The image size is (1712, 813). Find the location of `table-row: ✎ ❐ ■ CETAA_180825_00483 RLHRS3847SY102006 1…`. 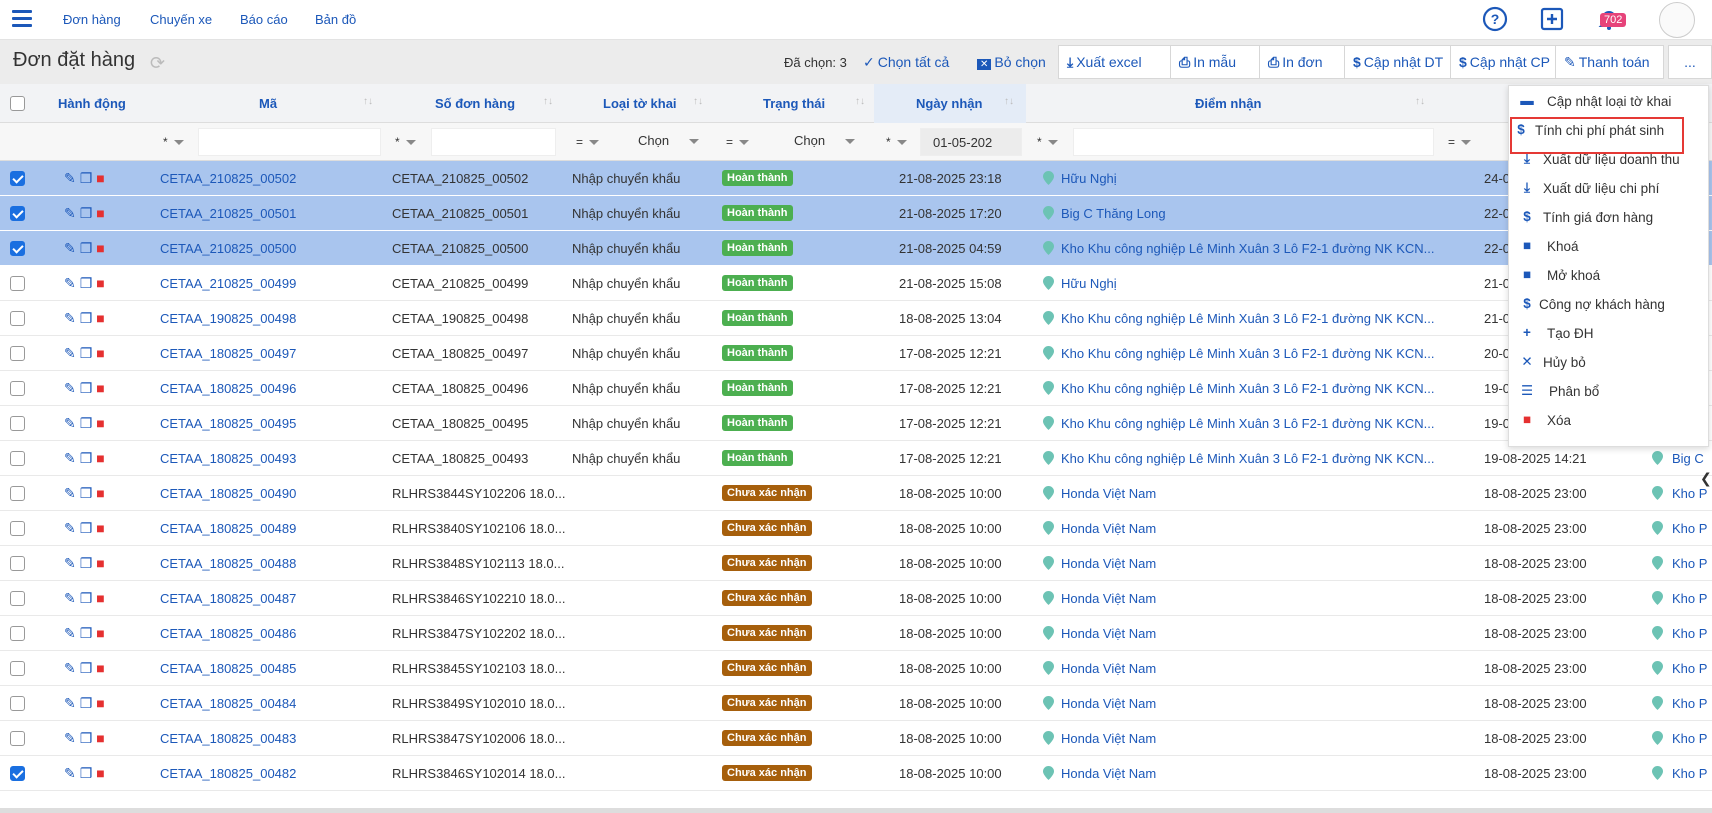

table-row: ✎ ❐ ■ CETAA_180825_00483 RLHRS3847SY102006 1… is located at coordinates (856, 738).